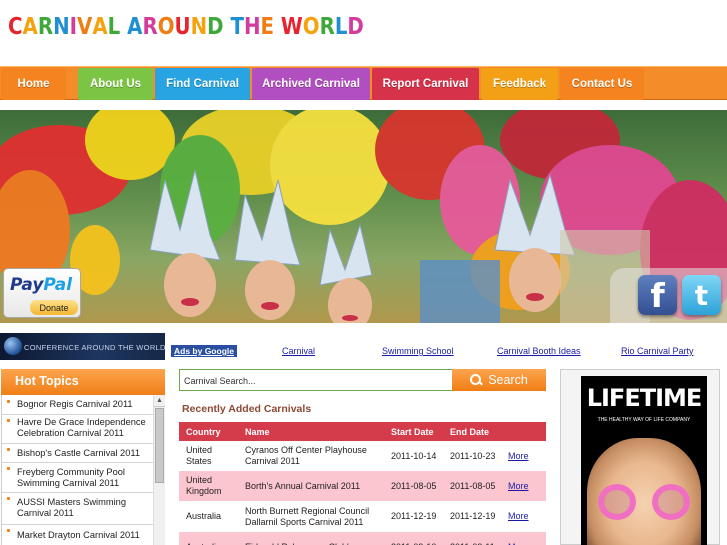 Image resolution: width=727 pixels, height=545 pixels. What do you see at coordinates (418, 351) in the screenshot?
I see `ad-link-swimming-school: Swimming School` at bounding box center [418, 351].